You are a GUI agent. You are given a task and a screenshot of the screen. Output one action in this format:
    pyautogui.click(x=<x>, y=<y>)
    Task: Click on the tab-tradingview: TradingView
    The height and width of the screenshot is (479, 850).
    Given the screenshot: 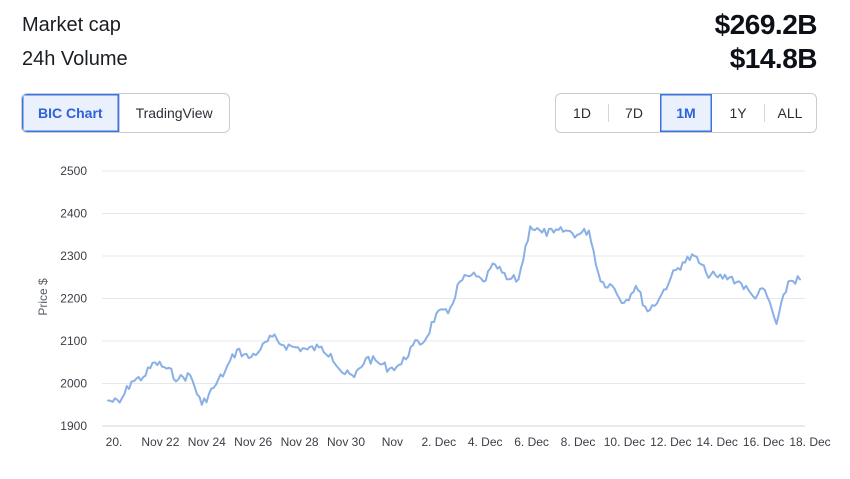 What is the action you would take?
    pyautogui.click(x=173, y=113)
    